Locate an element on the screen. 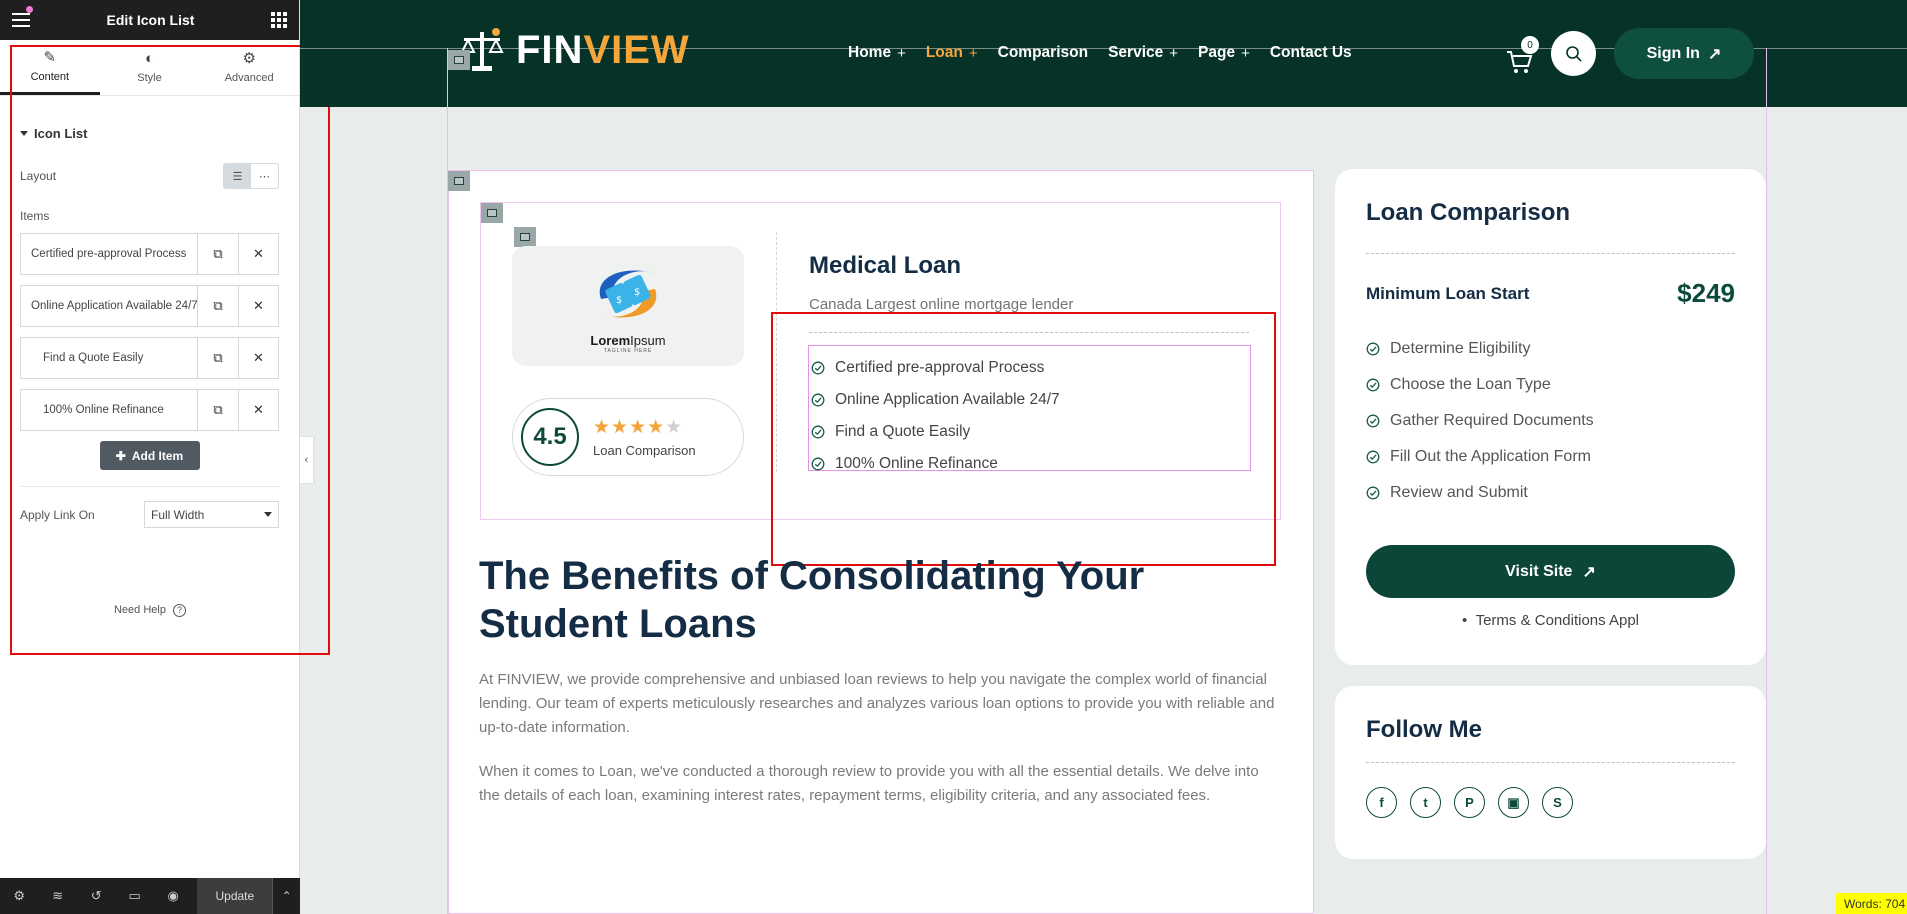  section-handle-icon is located at coordinates (459, 60).